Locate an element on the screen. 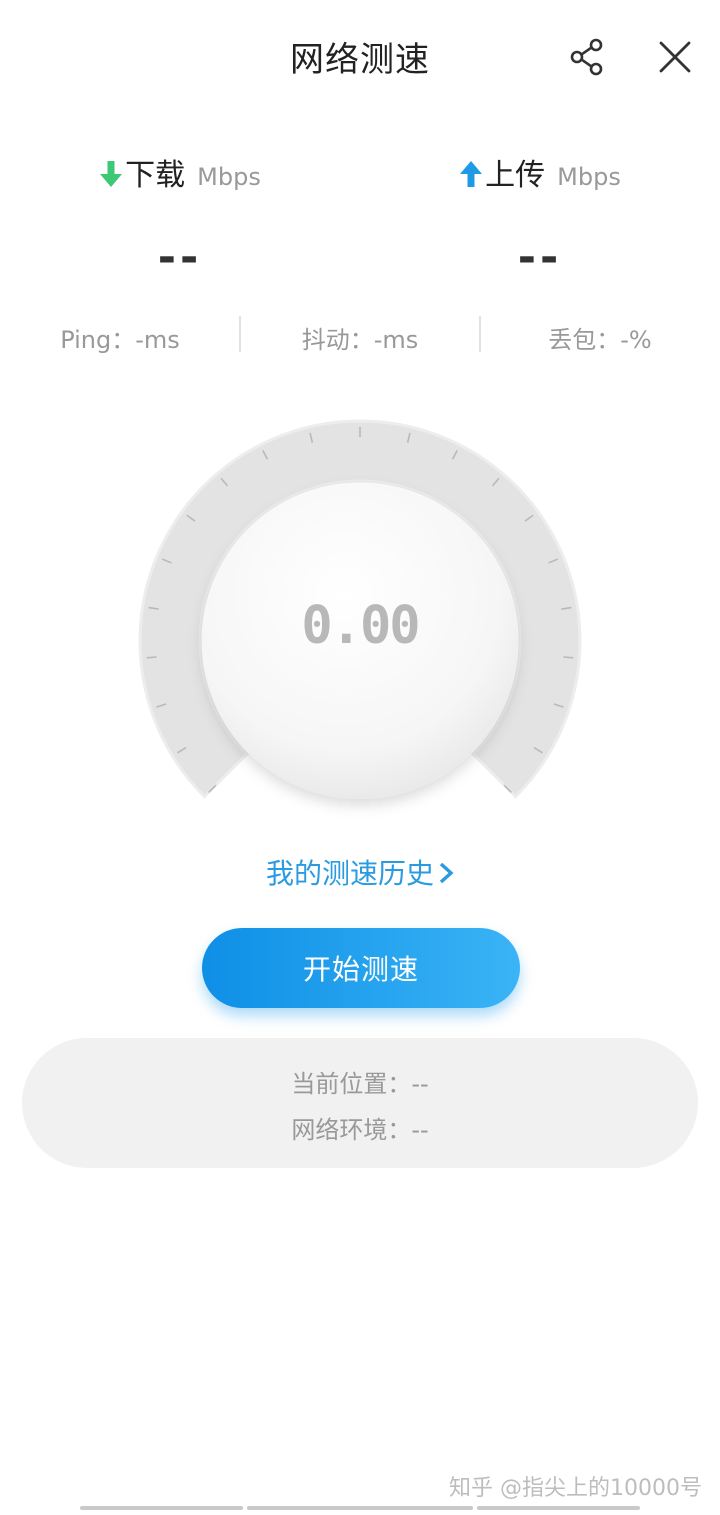  history-link: 我的测速历史 is located at coordinates (360, 872).